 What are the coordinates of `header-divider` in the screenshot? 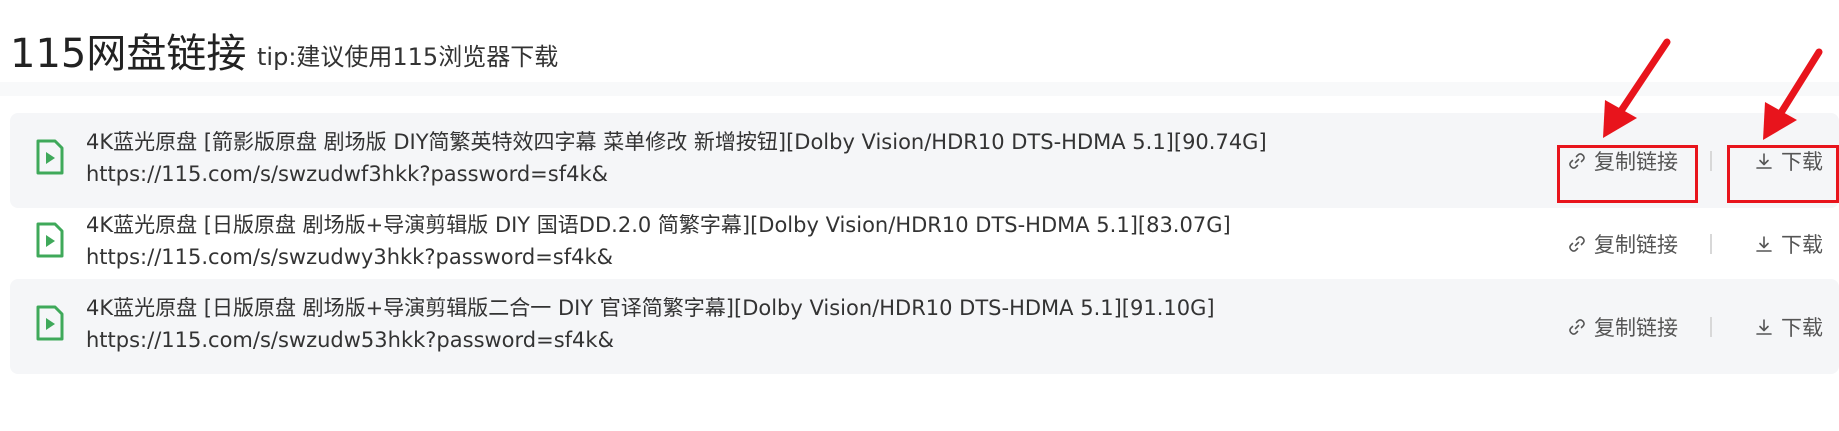 It's located at (919, 89).